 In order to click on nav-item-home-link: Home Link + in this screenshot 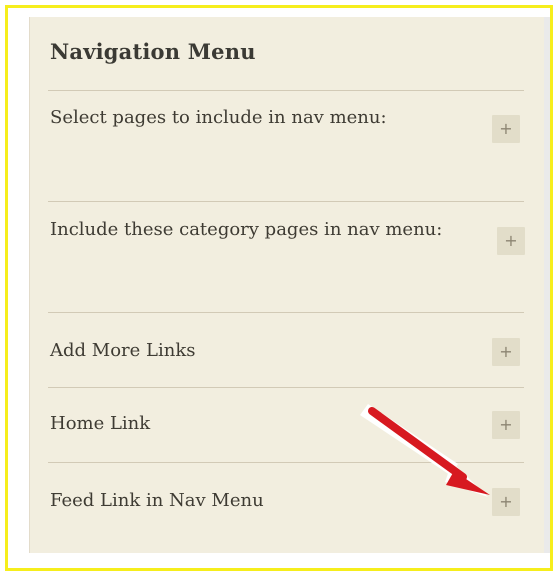, I will do `click(287, 423)`.